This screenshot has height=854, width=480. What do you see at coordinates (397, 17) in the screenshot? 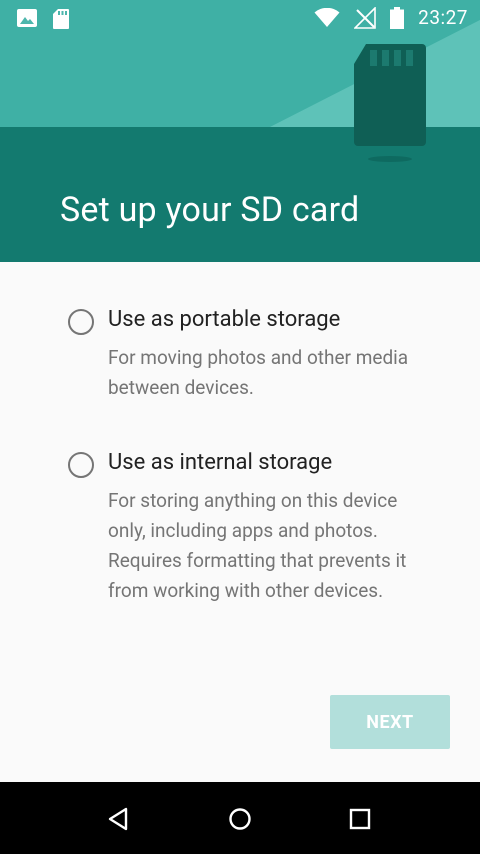
I see `battery-icon` at bounding box center [397, 17].